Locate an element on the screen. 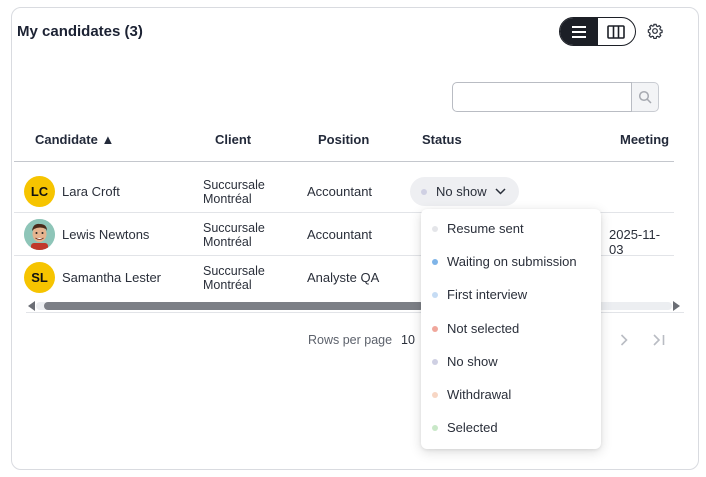 This screenshot has height=477, width=706. status-option-label: Resume sent is located at coordinates (485, 228).